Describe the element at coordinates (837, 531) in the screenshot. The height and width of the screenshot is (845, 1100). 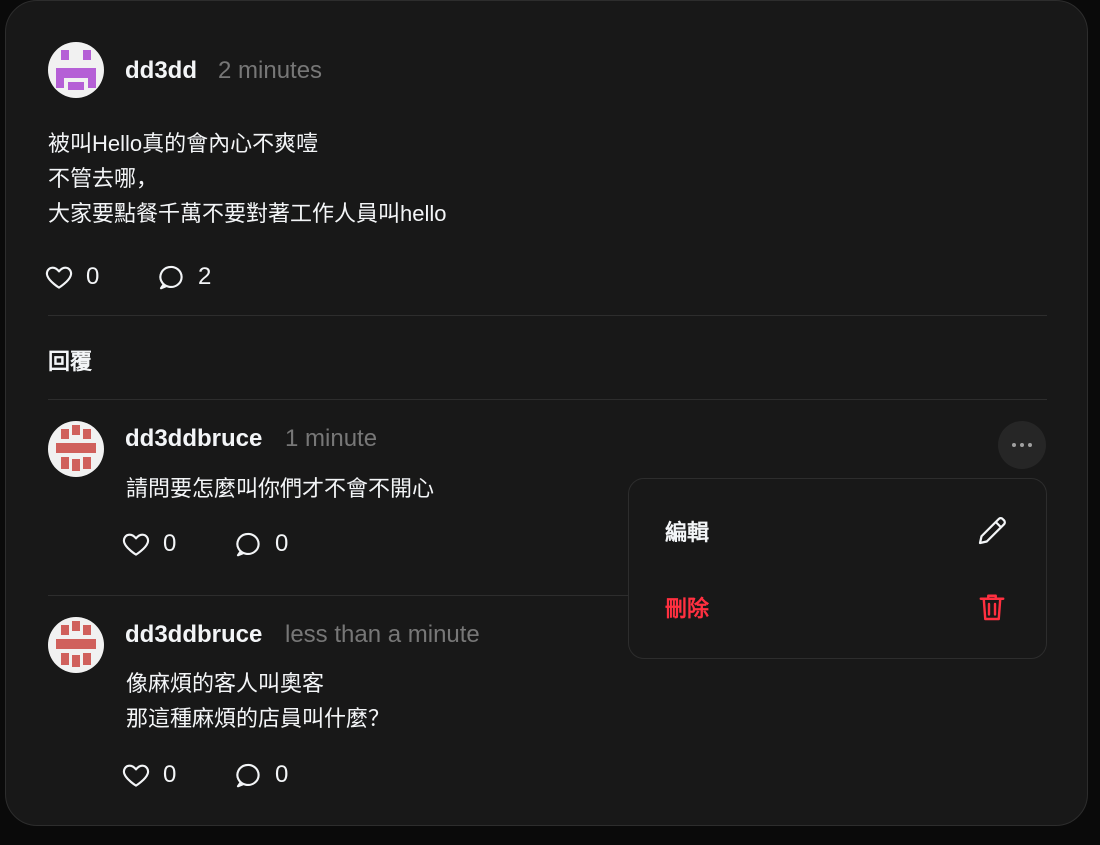
I see `edit-menu-item: 編輯` at that location.